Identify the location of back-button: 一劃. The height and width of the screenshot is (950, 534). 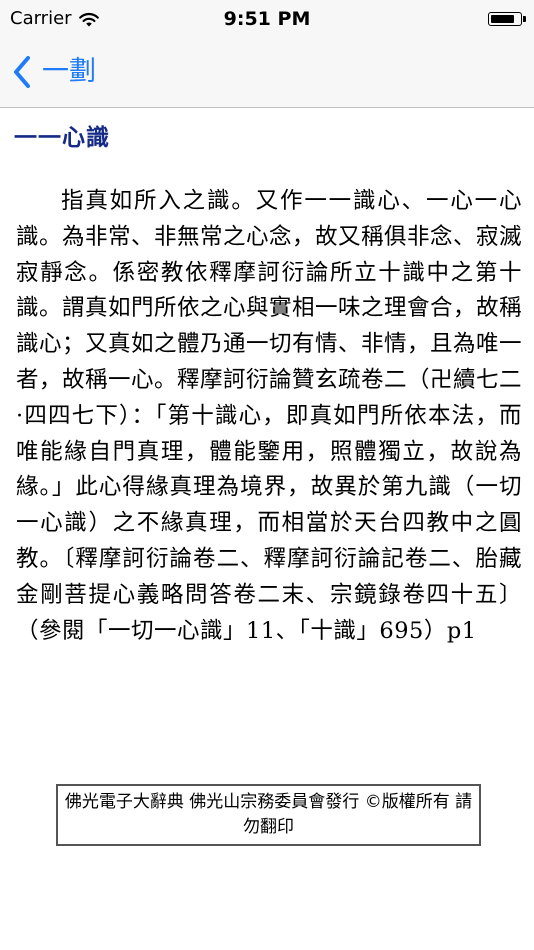
(54, 72).